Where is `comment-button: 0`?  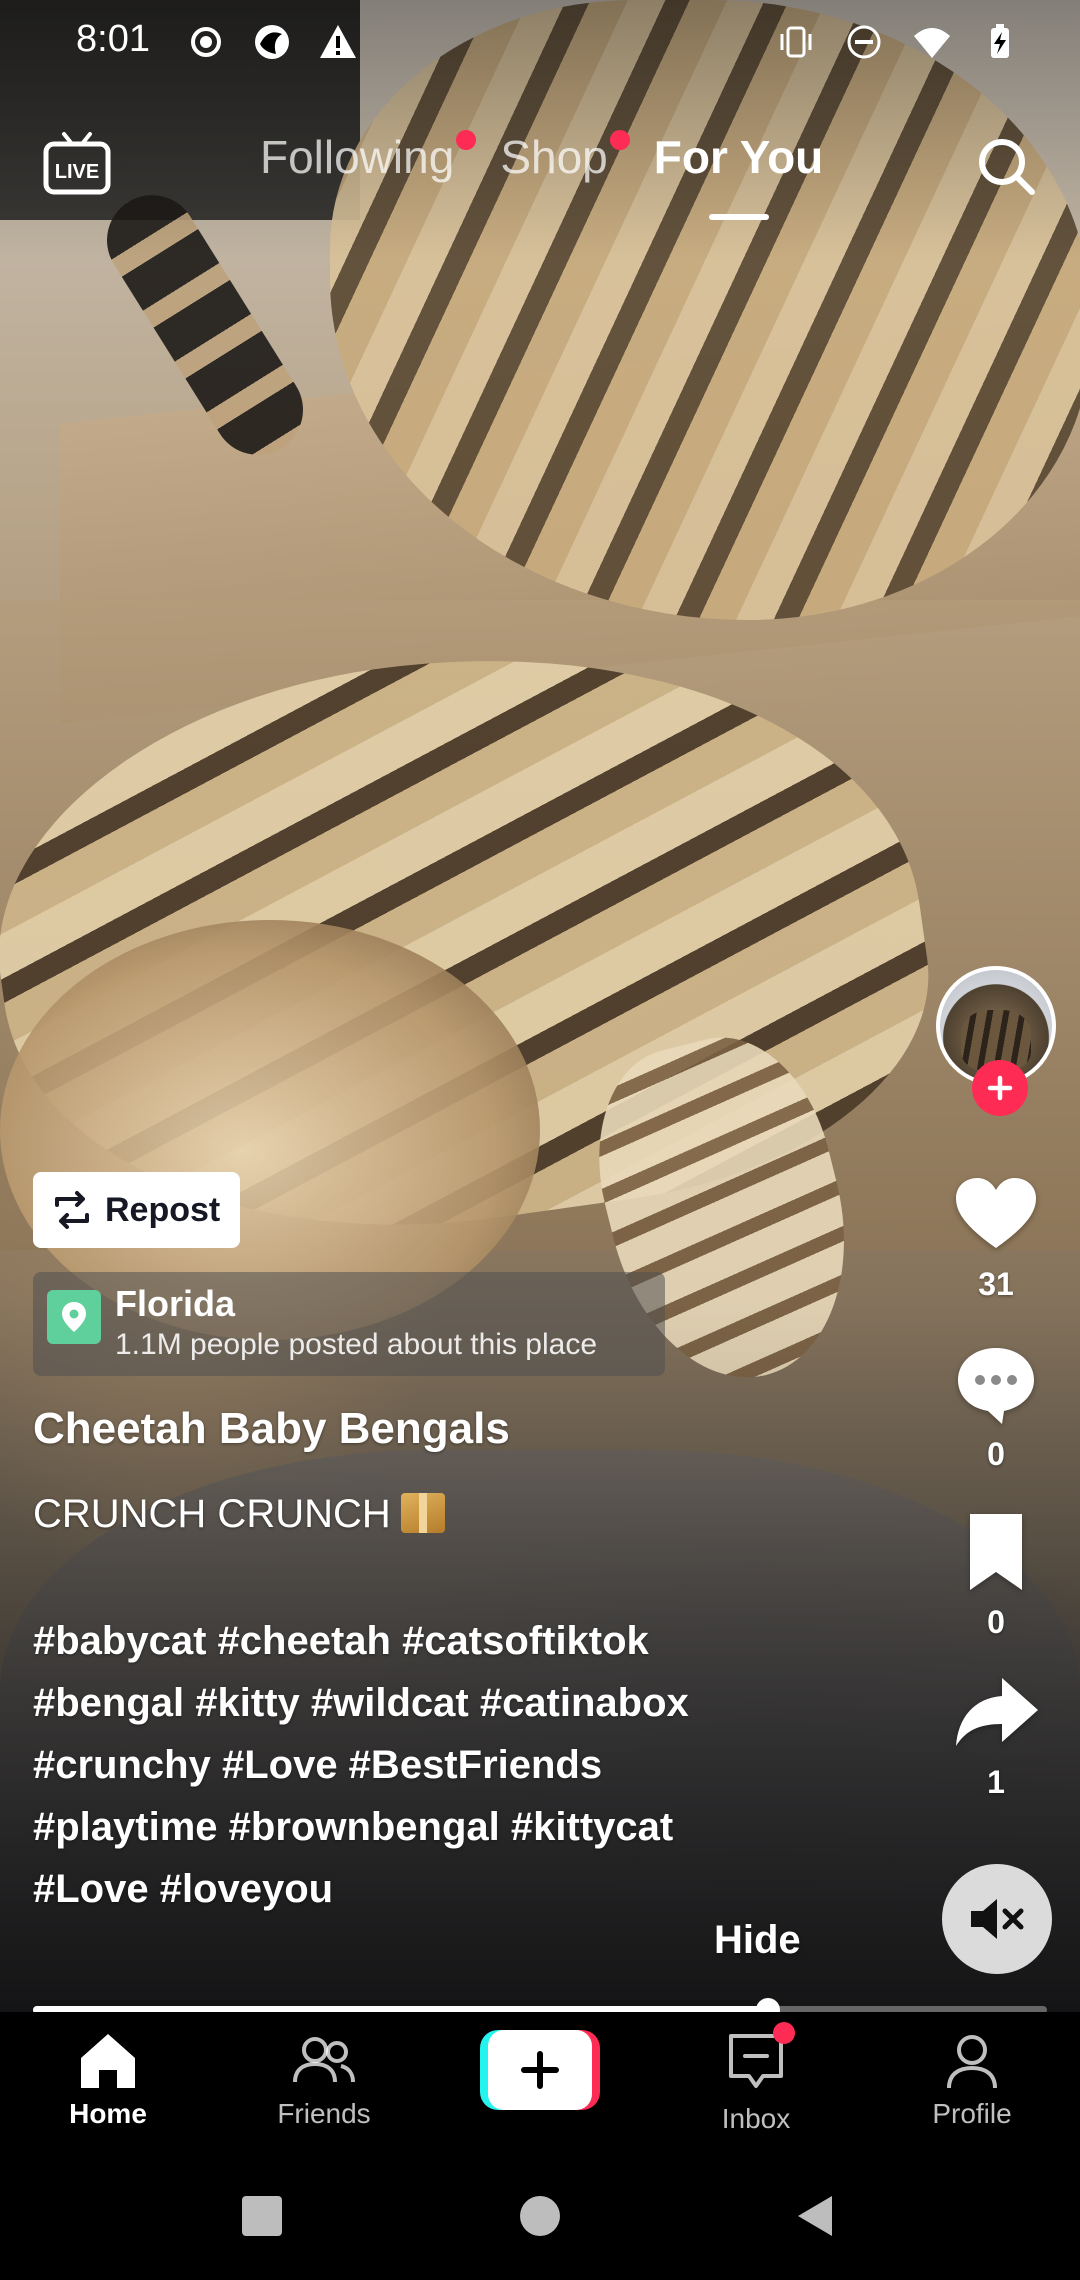 comment-button: 0 is located at coordinates (996, 1406).